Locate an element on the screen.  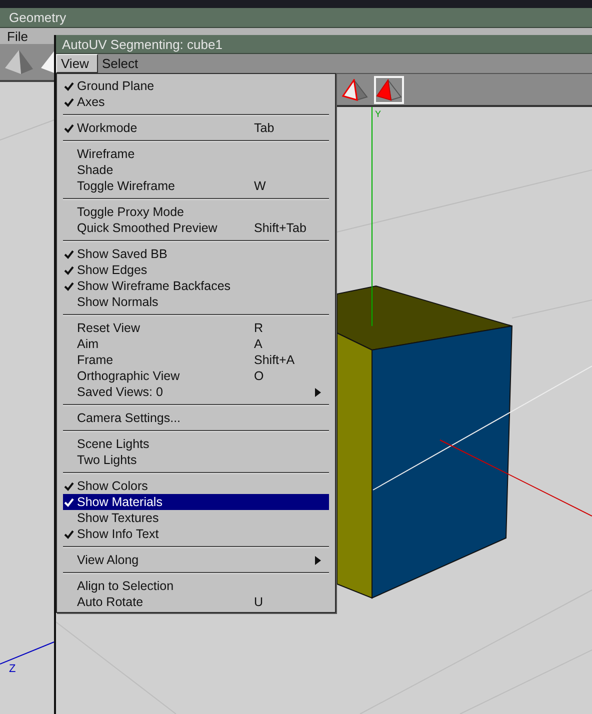
axis-label: Z is located at coordinates (12, 669).